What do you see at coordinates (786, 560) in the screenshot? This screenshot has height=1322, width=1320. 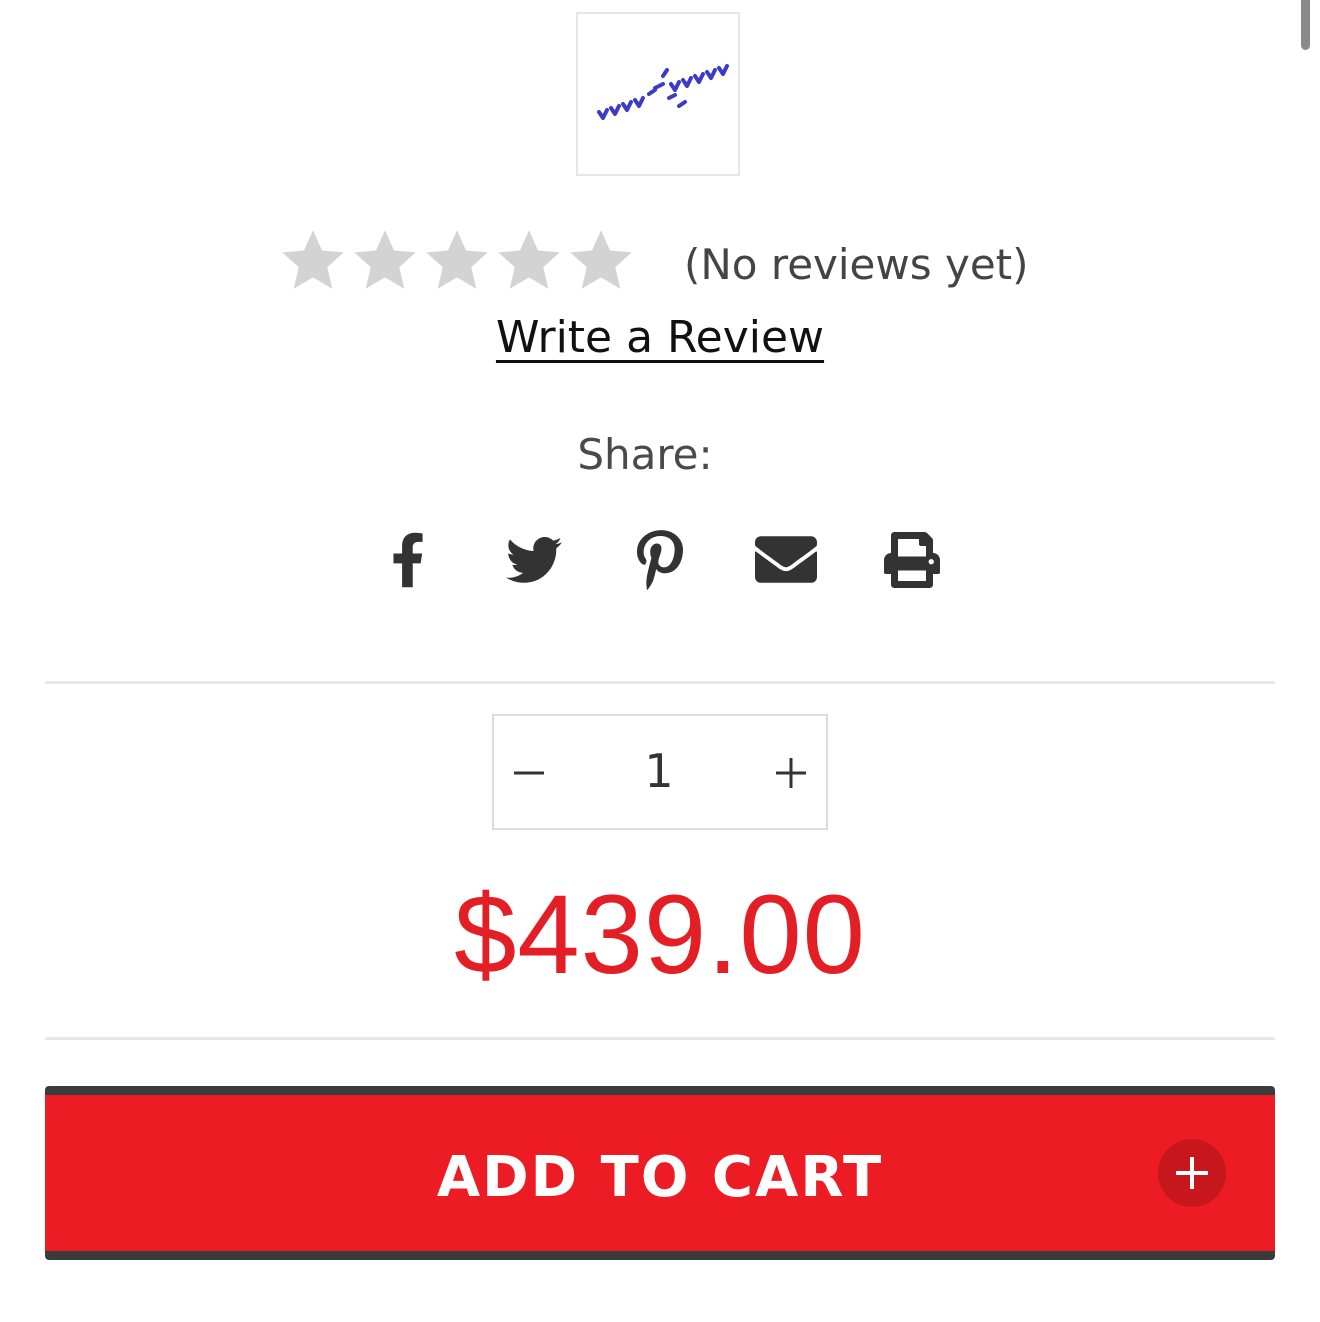 I see `email-icon` at bounding box center [786, 560].